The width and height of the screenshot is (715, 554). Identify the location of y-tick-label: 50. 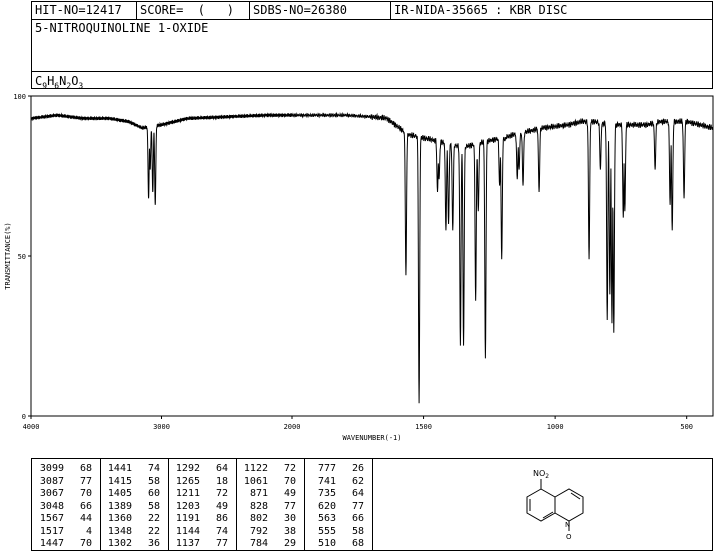
(22, 257).